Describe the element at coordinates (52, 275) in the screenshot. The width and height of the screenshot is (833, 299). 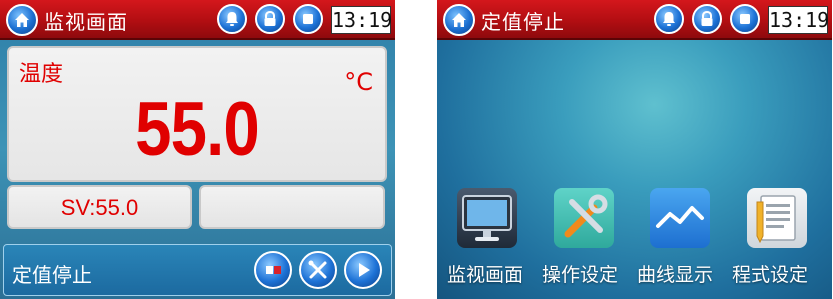
I see `run-status: 定值停止` at that location.